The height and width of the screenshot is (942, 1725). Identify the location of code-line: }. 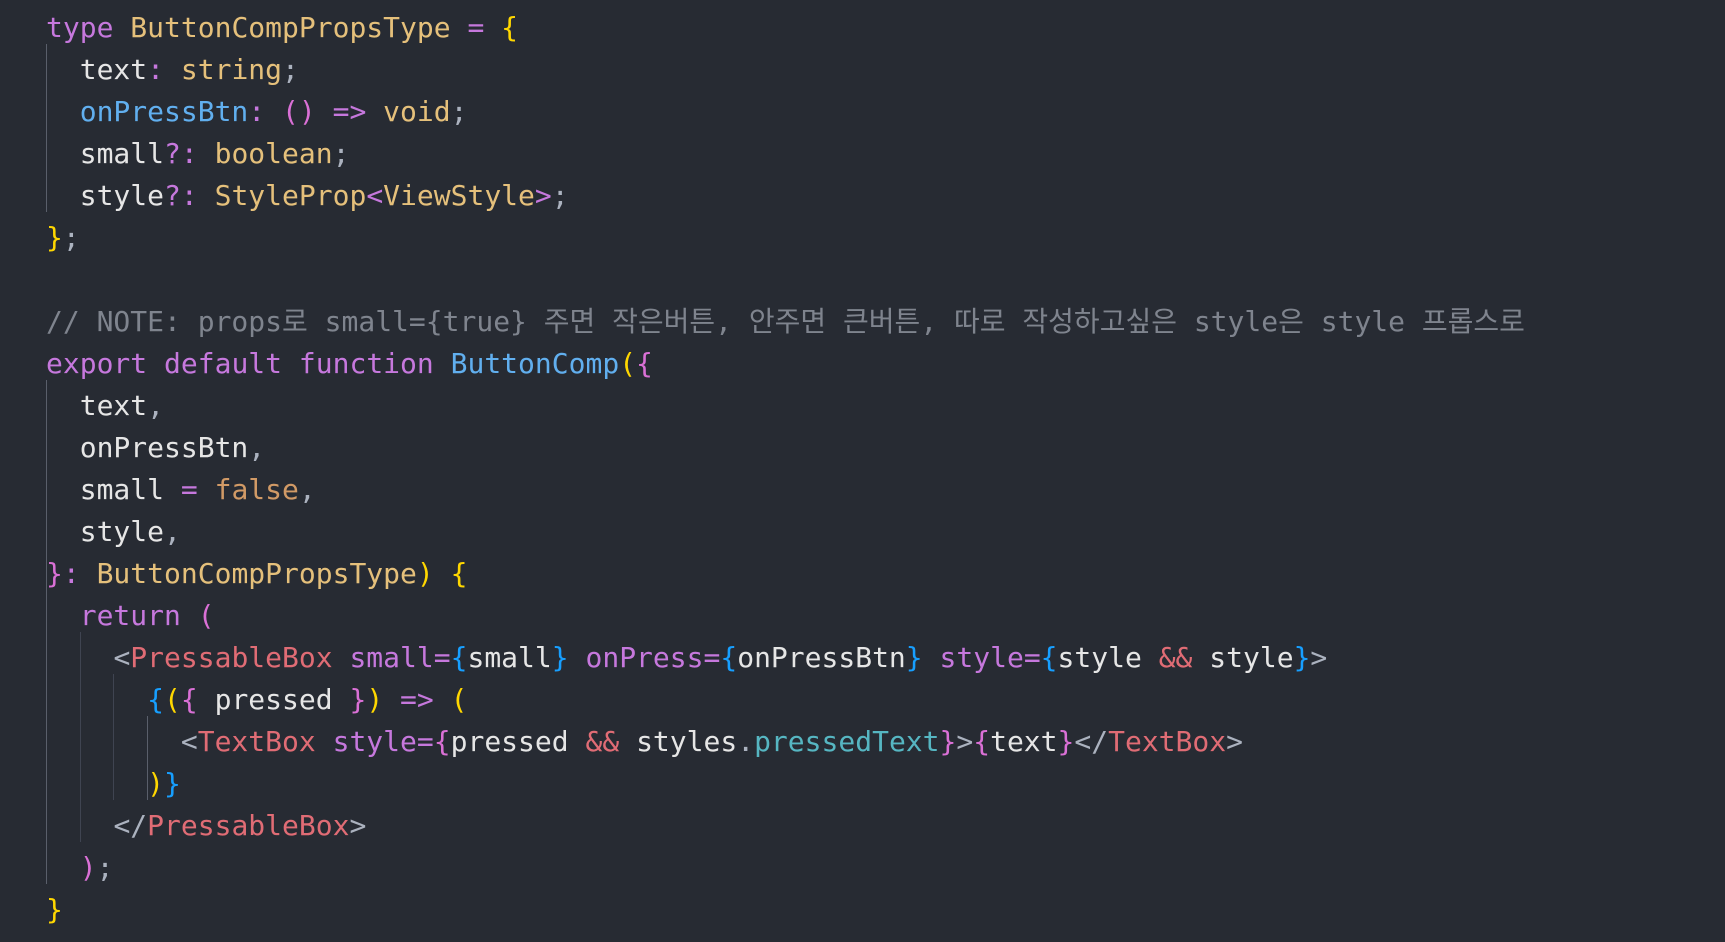
(54, 910).